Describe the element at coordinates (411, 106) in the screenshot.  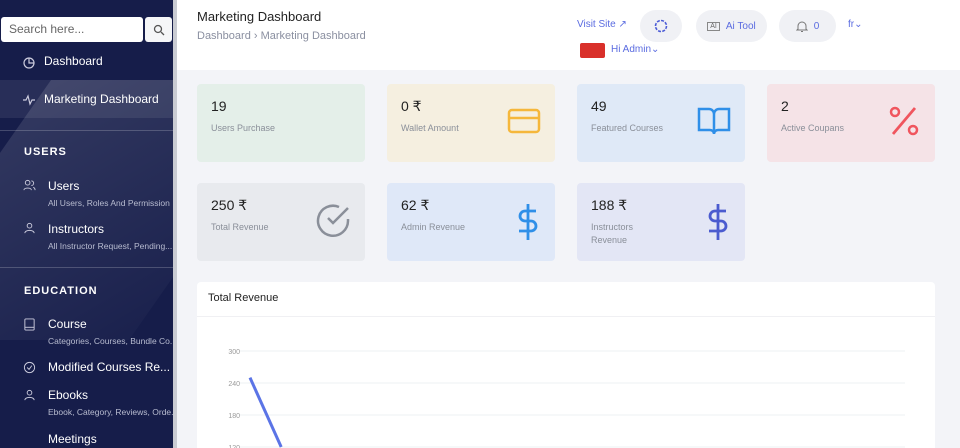
I see `stat-value: 0 ₹` at that location.